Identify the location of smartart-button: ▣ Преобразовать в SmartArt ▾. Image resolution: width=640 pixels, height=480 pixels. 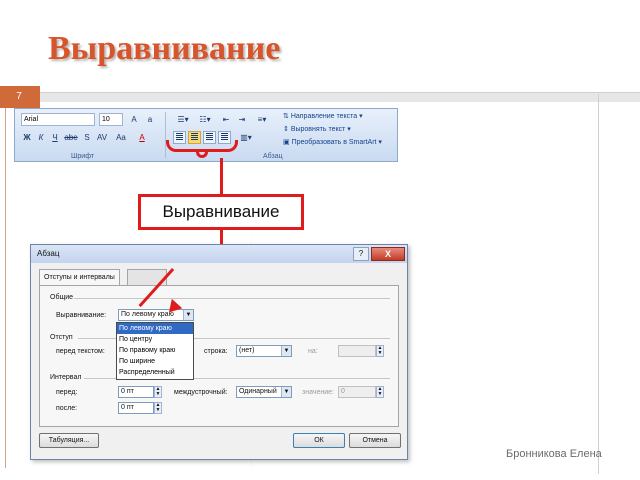
(332, 142).